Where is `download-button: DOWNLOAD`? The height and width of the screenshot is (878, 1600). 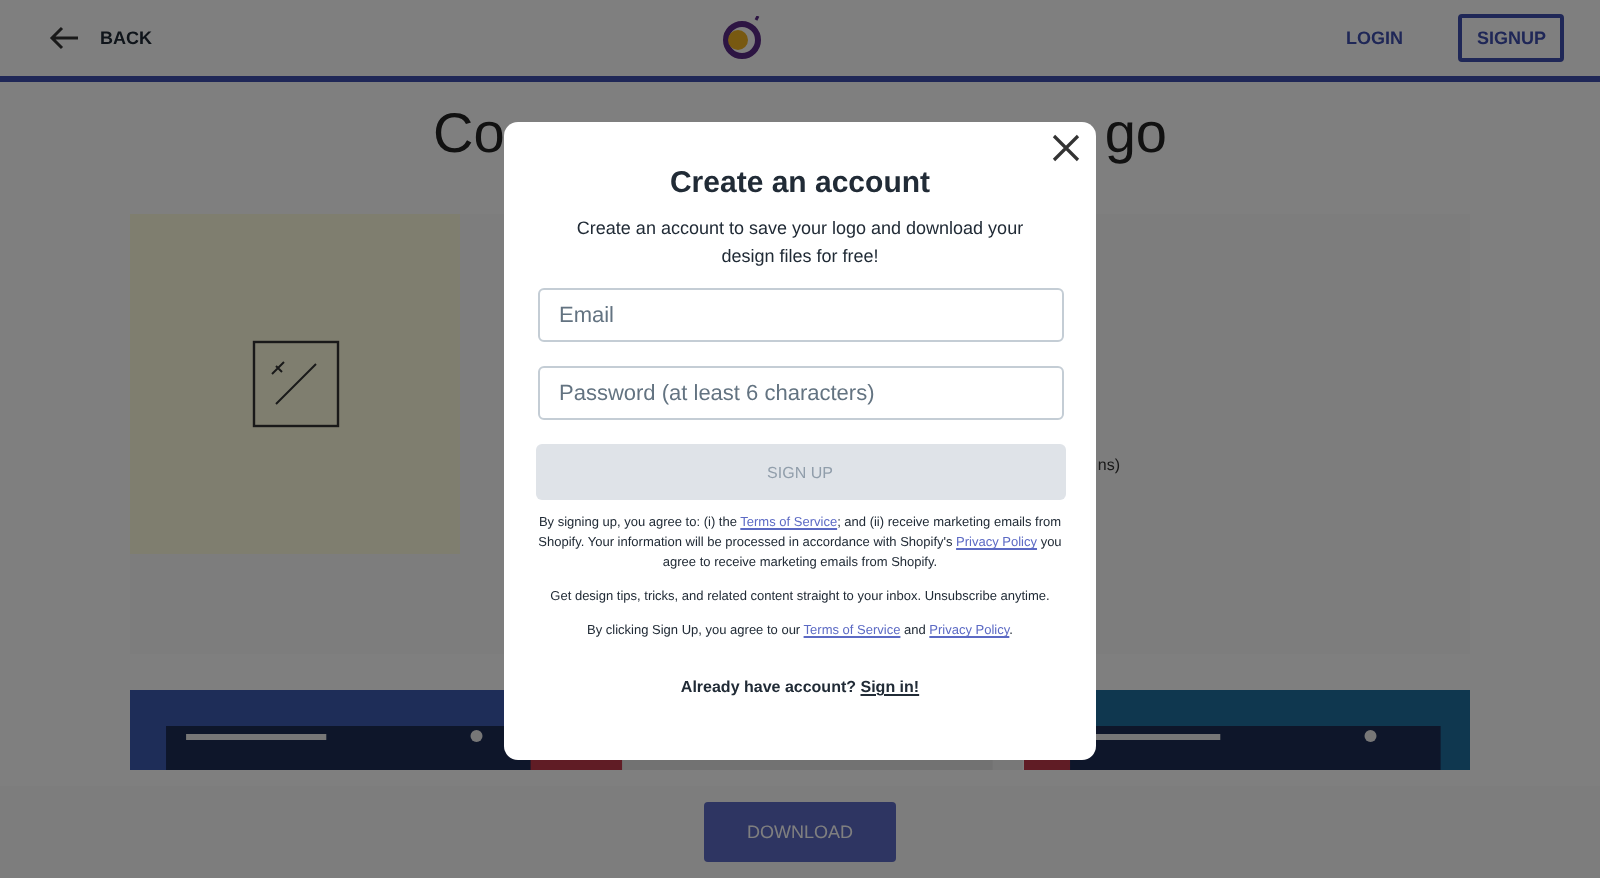 download-button: DOWNLOAD is located at coordinates (799, 832).